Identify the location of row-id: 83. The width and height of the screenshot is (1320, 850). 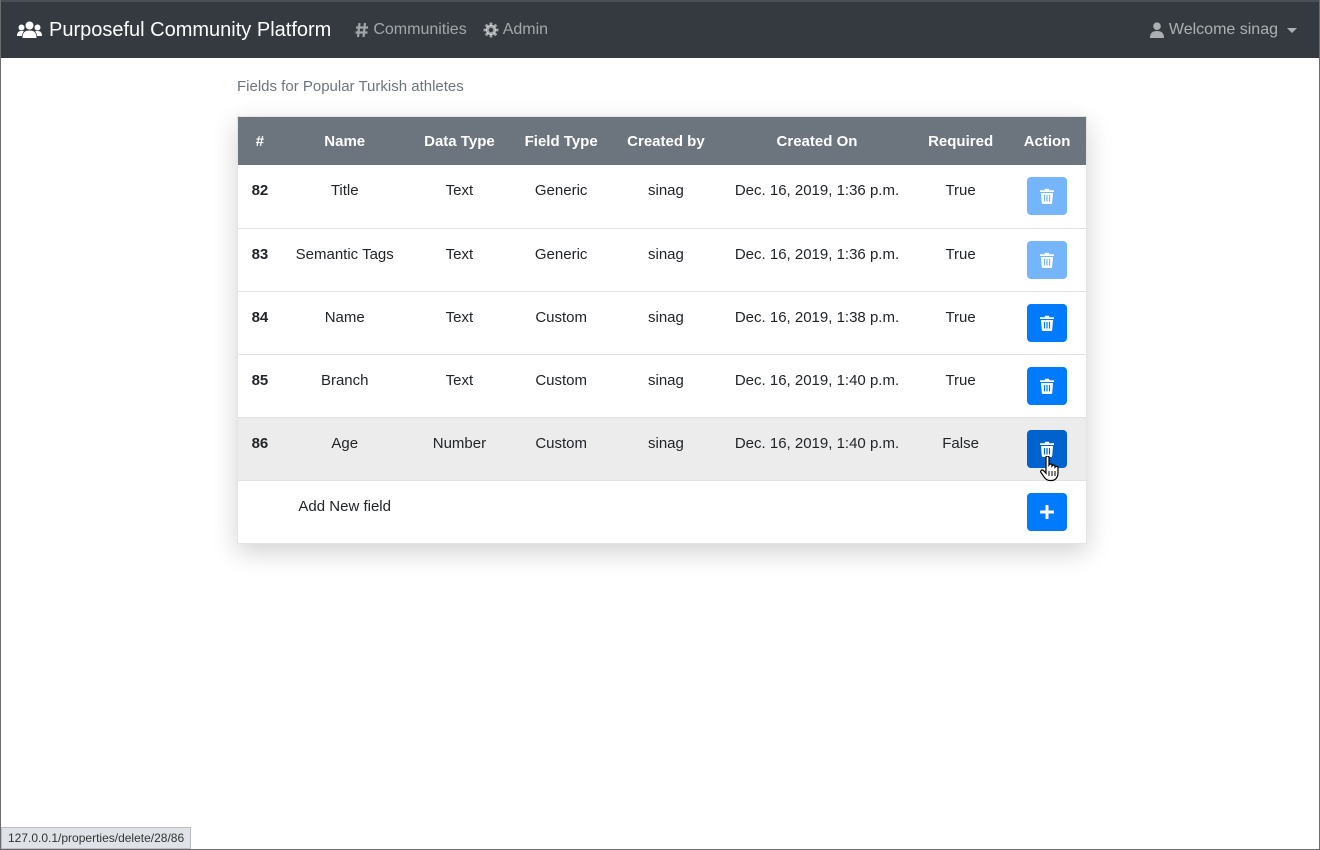
(260, 254).